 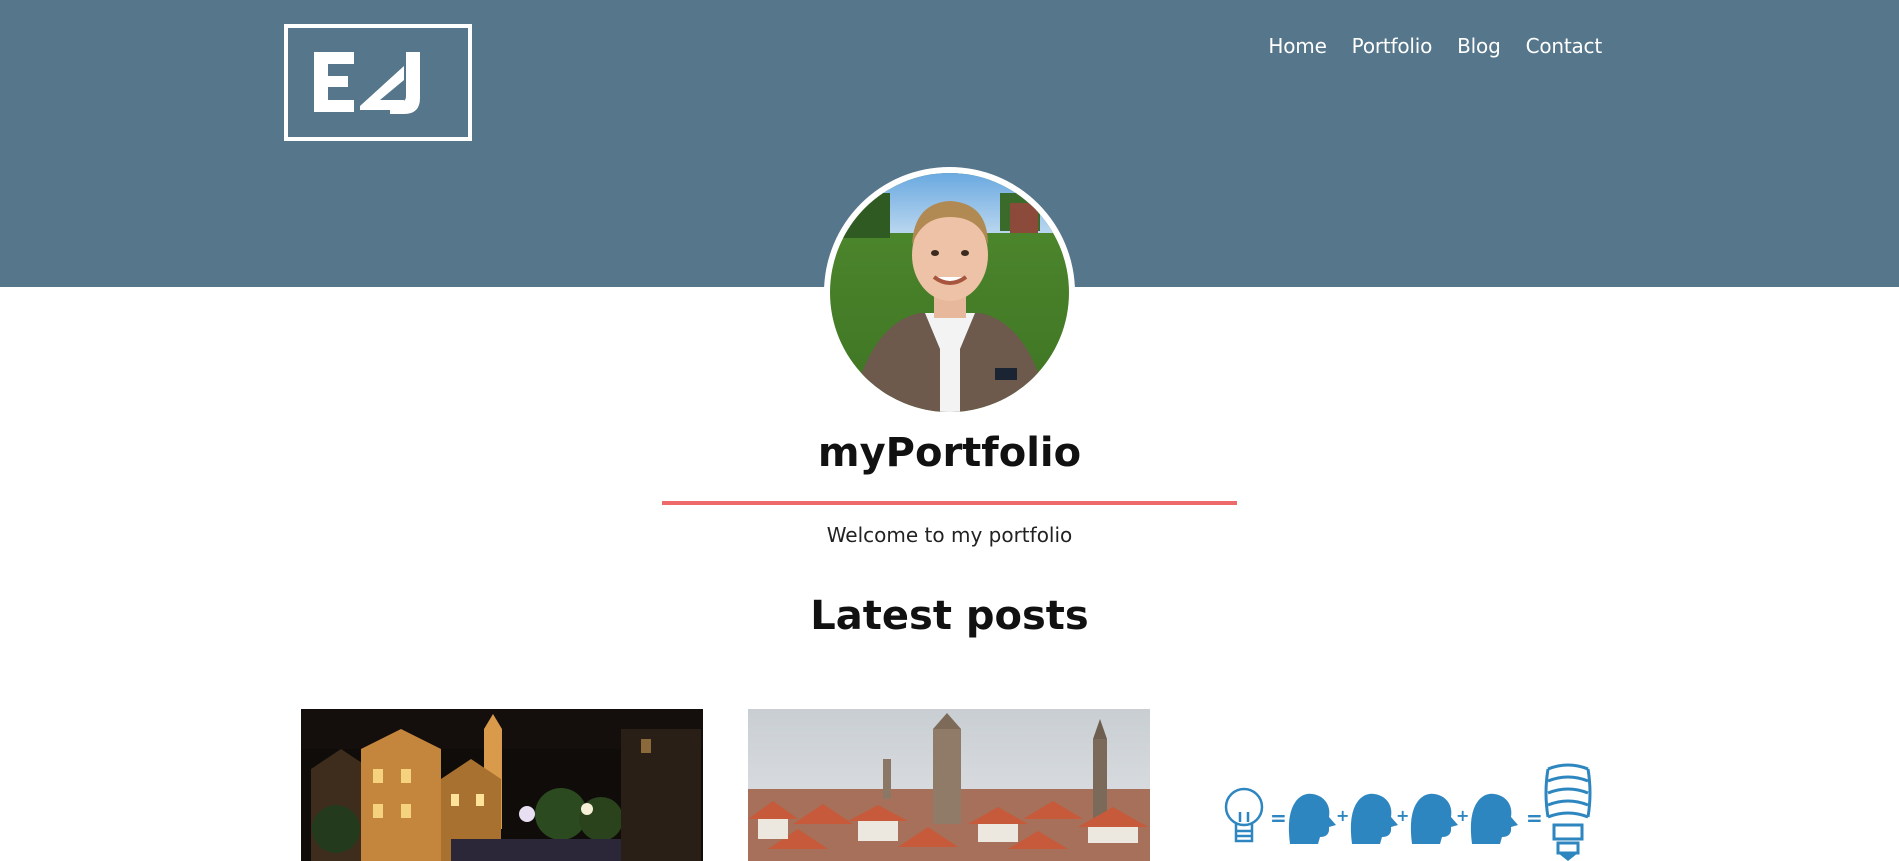 I want to click on profile-photo, so click(x=949, y=292).